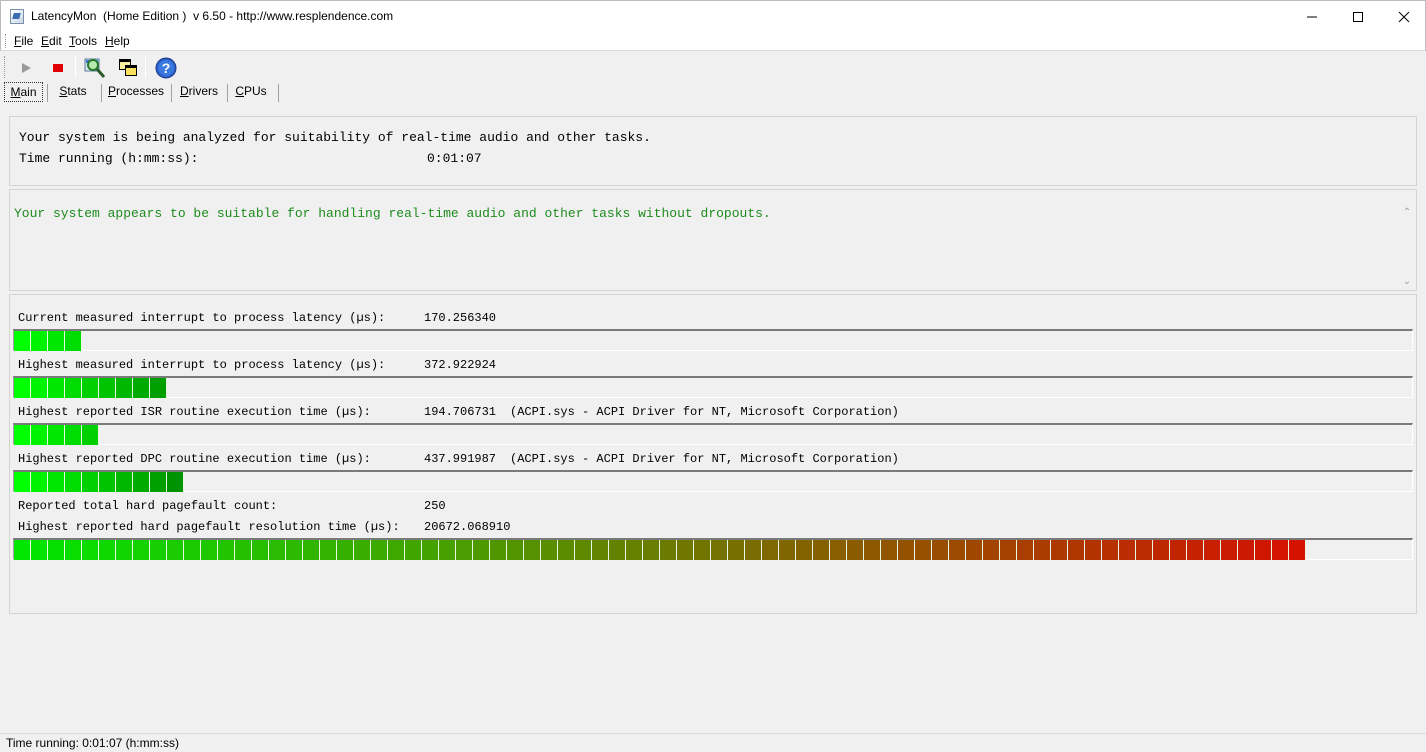 The width and height of the screenshot is (1426, 752). Describe the element at coordinates (184, 91) in the screenshot. I see `tab-drivers-accel: D` at that location.